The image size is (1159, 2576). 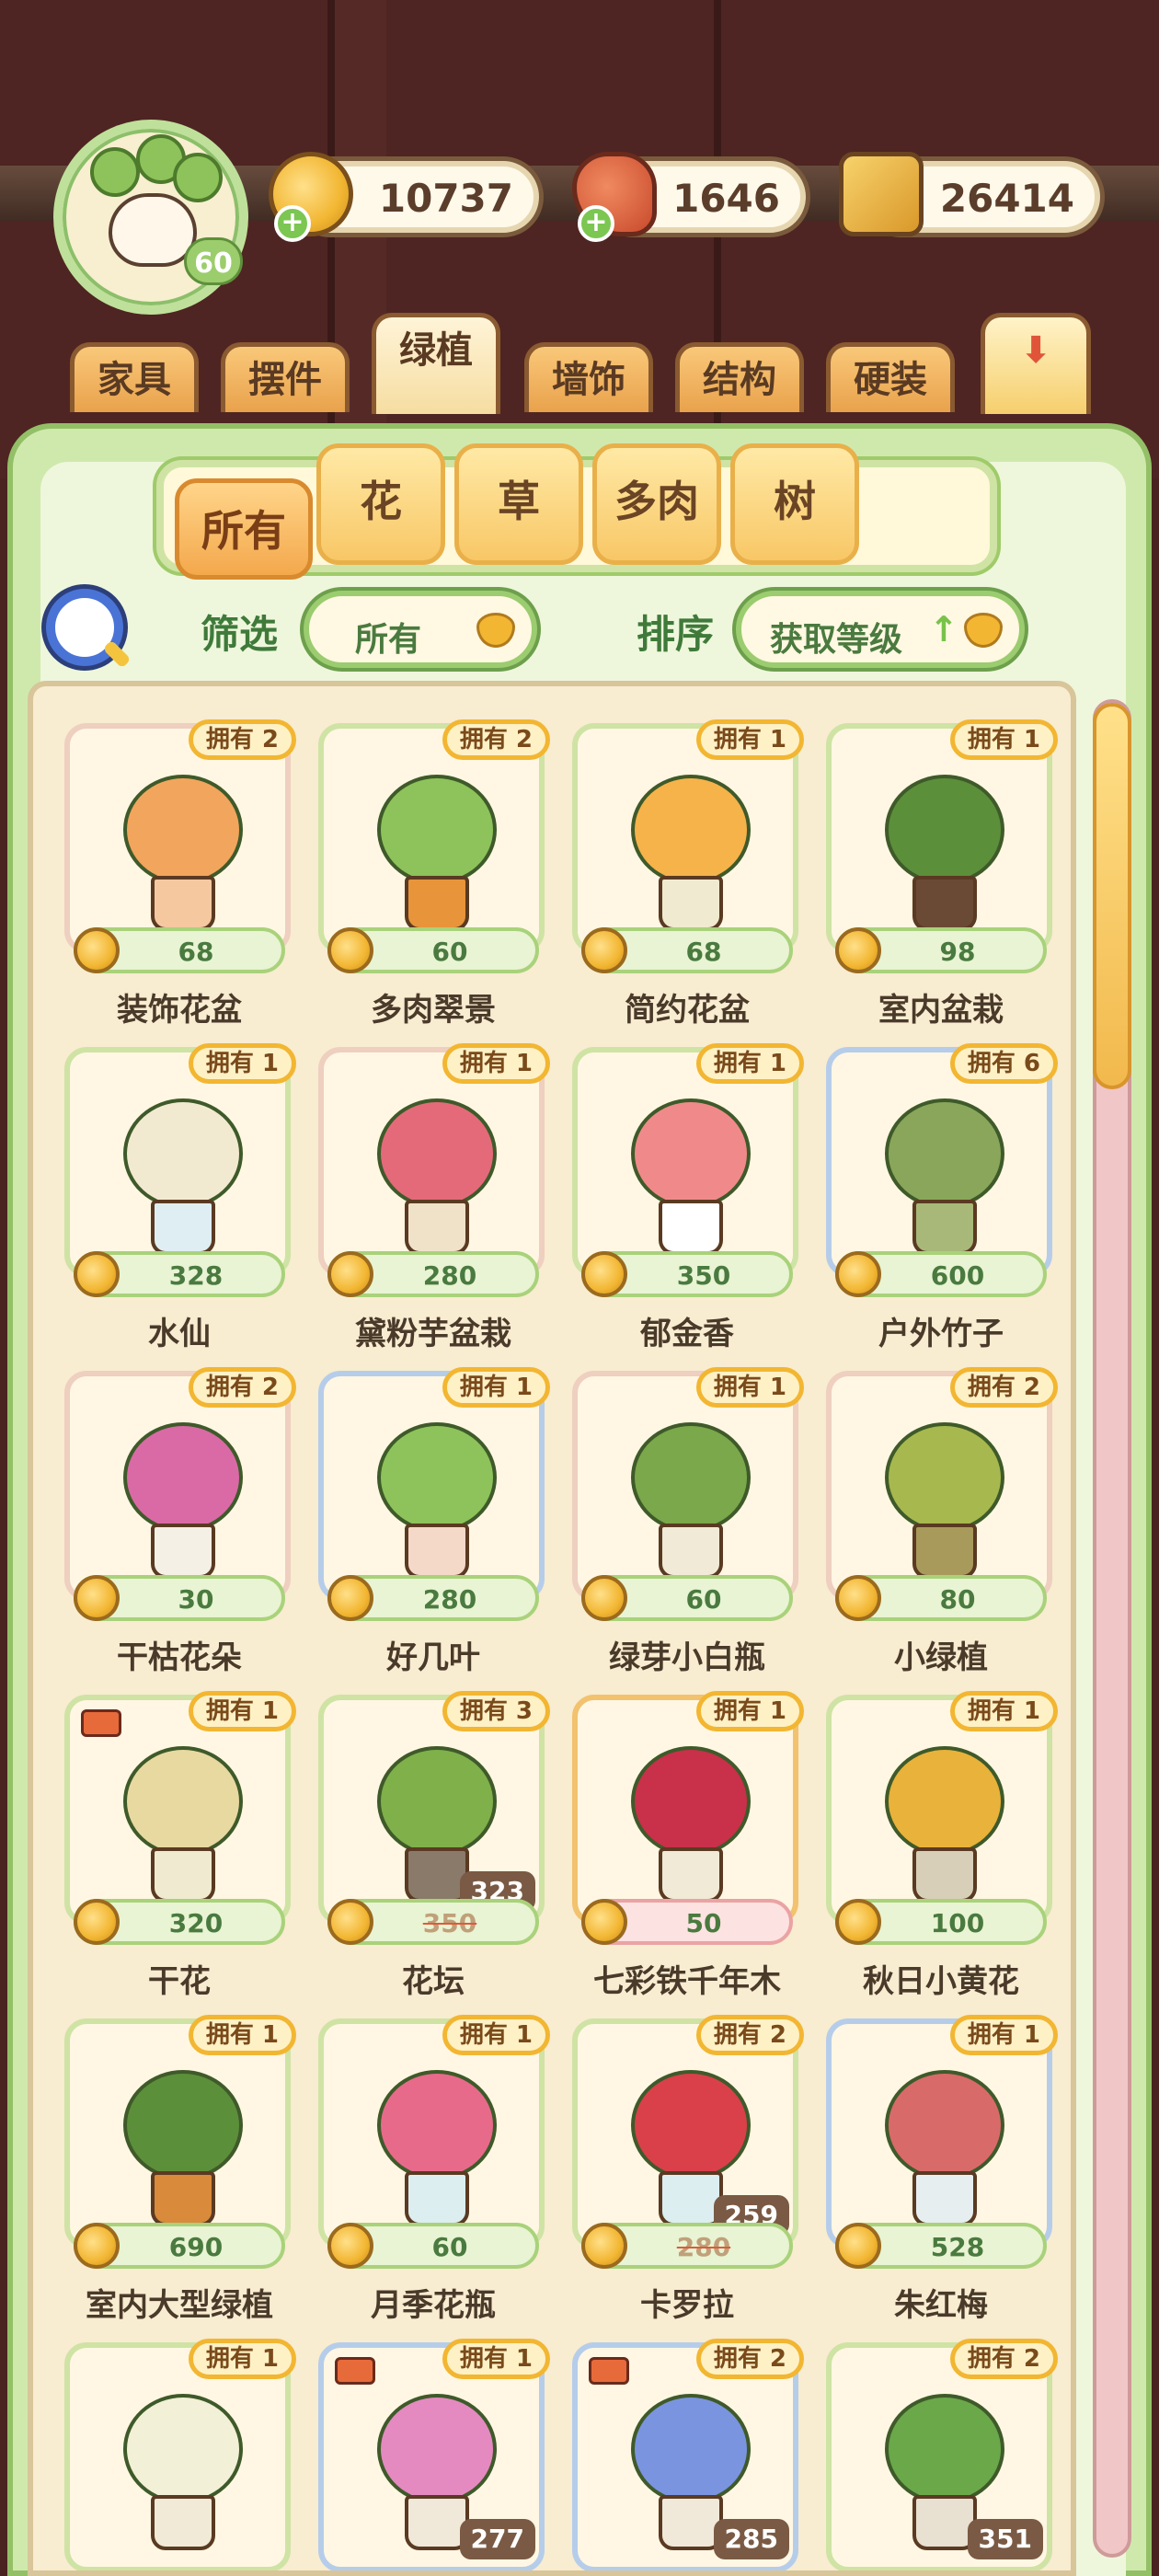 I want to click on sale-price-badge: 285, so click(x=751, y=2539).